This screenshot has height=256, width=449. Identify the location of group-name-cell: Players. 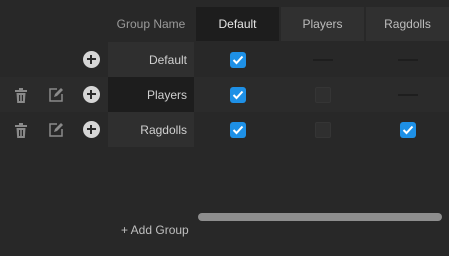
(151, 94).